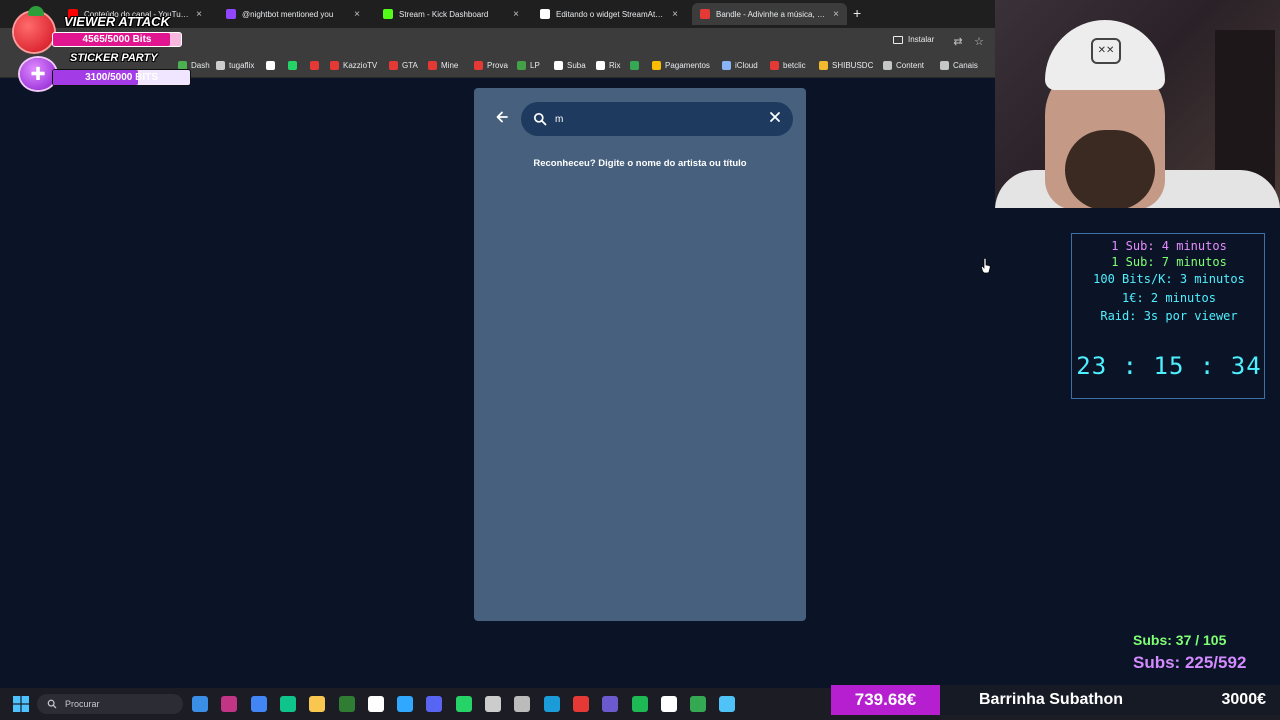 The width and height of the screenshot is (1280, 720). I want to click on heart-icon, so click(34, 32).